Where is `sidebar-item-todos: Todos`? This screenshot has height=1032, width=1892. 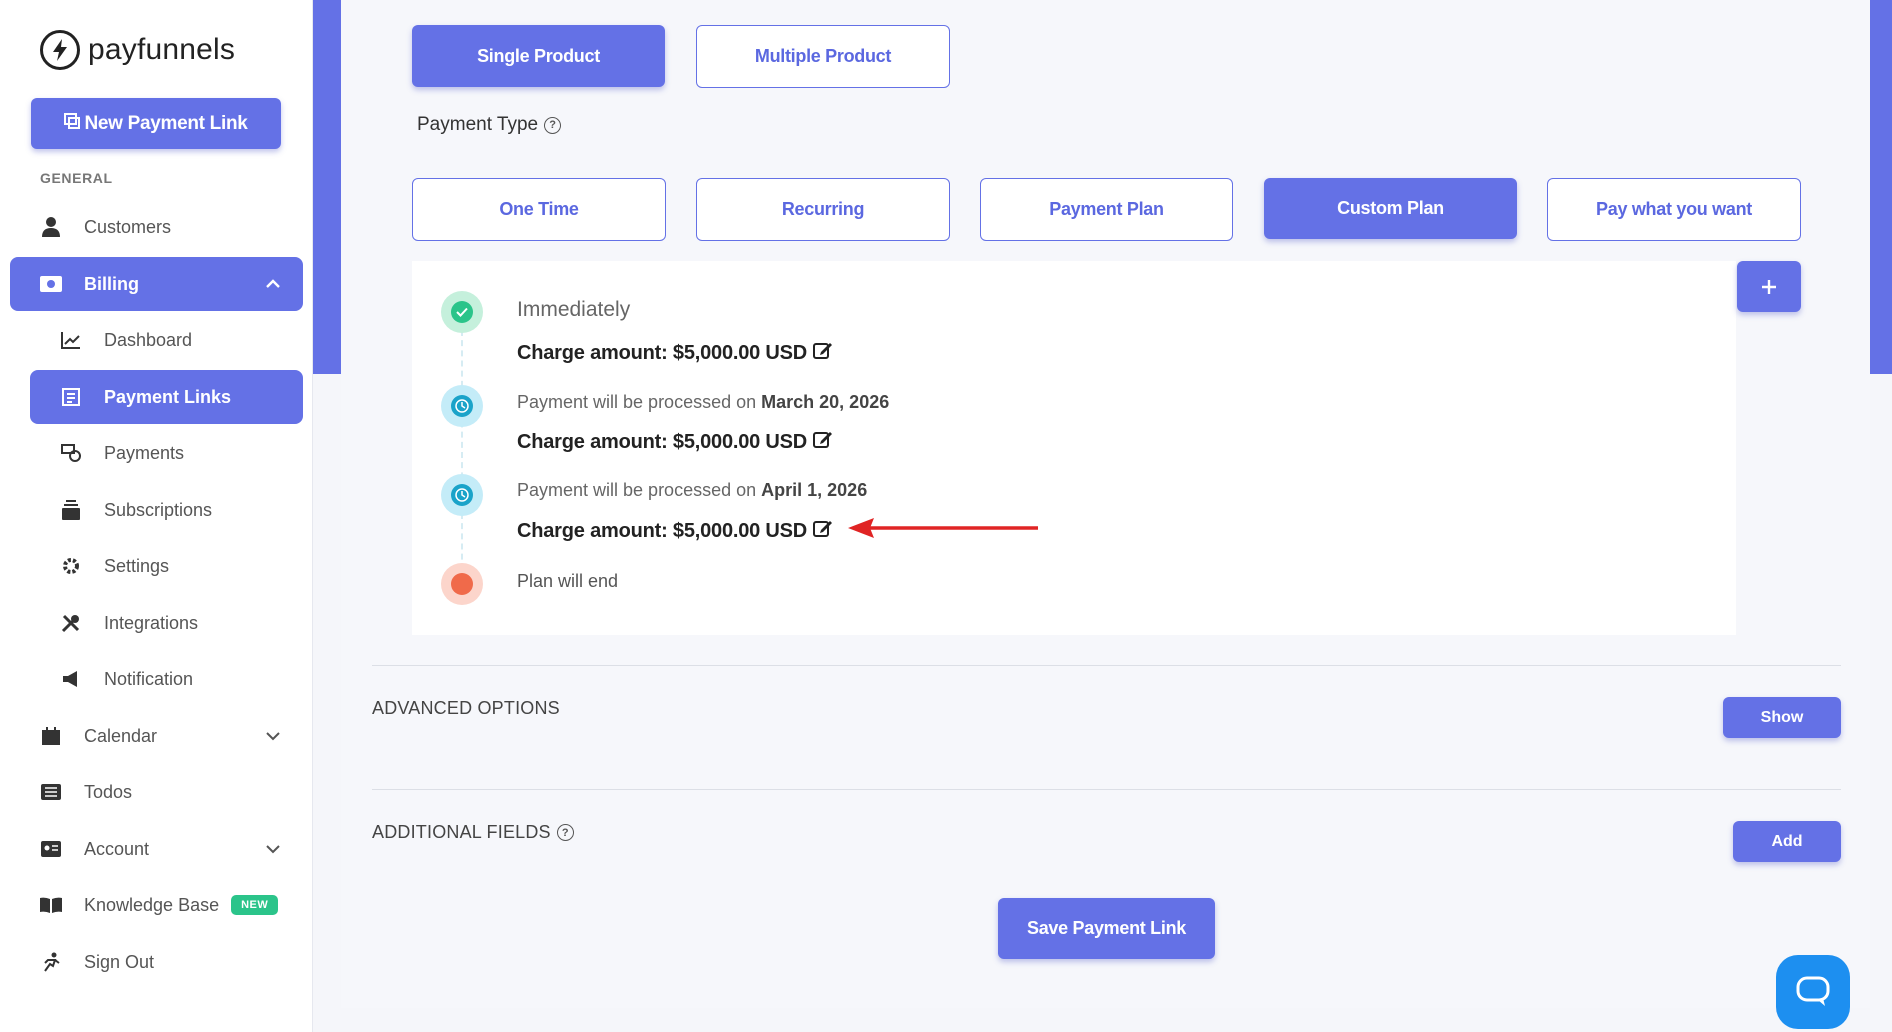 sidebar-item-todos: Todos is located at coordinates (156, 792).